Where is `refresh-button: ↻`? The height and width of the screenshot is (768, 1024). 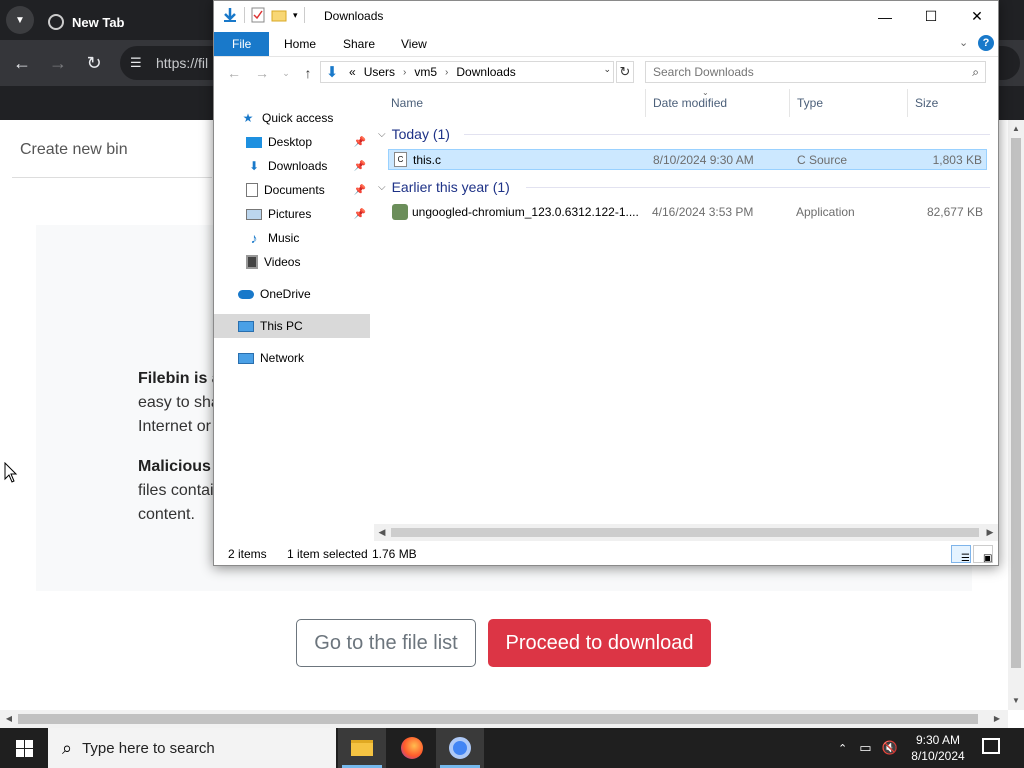 refresh-button: ↻ is located at coordinates (625, 72).